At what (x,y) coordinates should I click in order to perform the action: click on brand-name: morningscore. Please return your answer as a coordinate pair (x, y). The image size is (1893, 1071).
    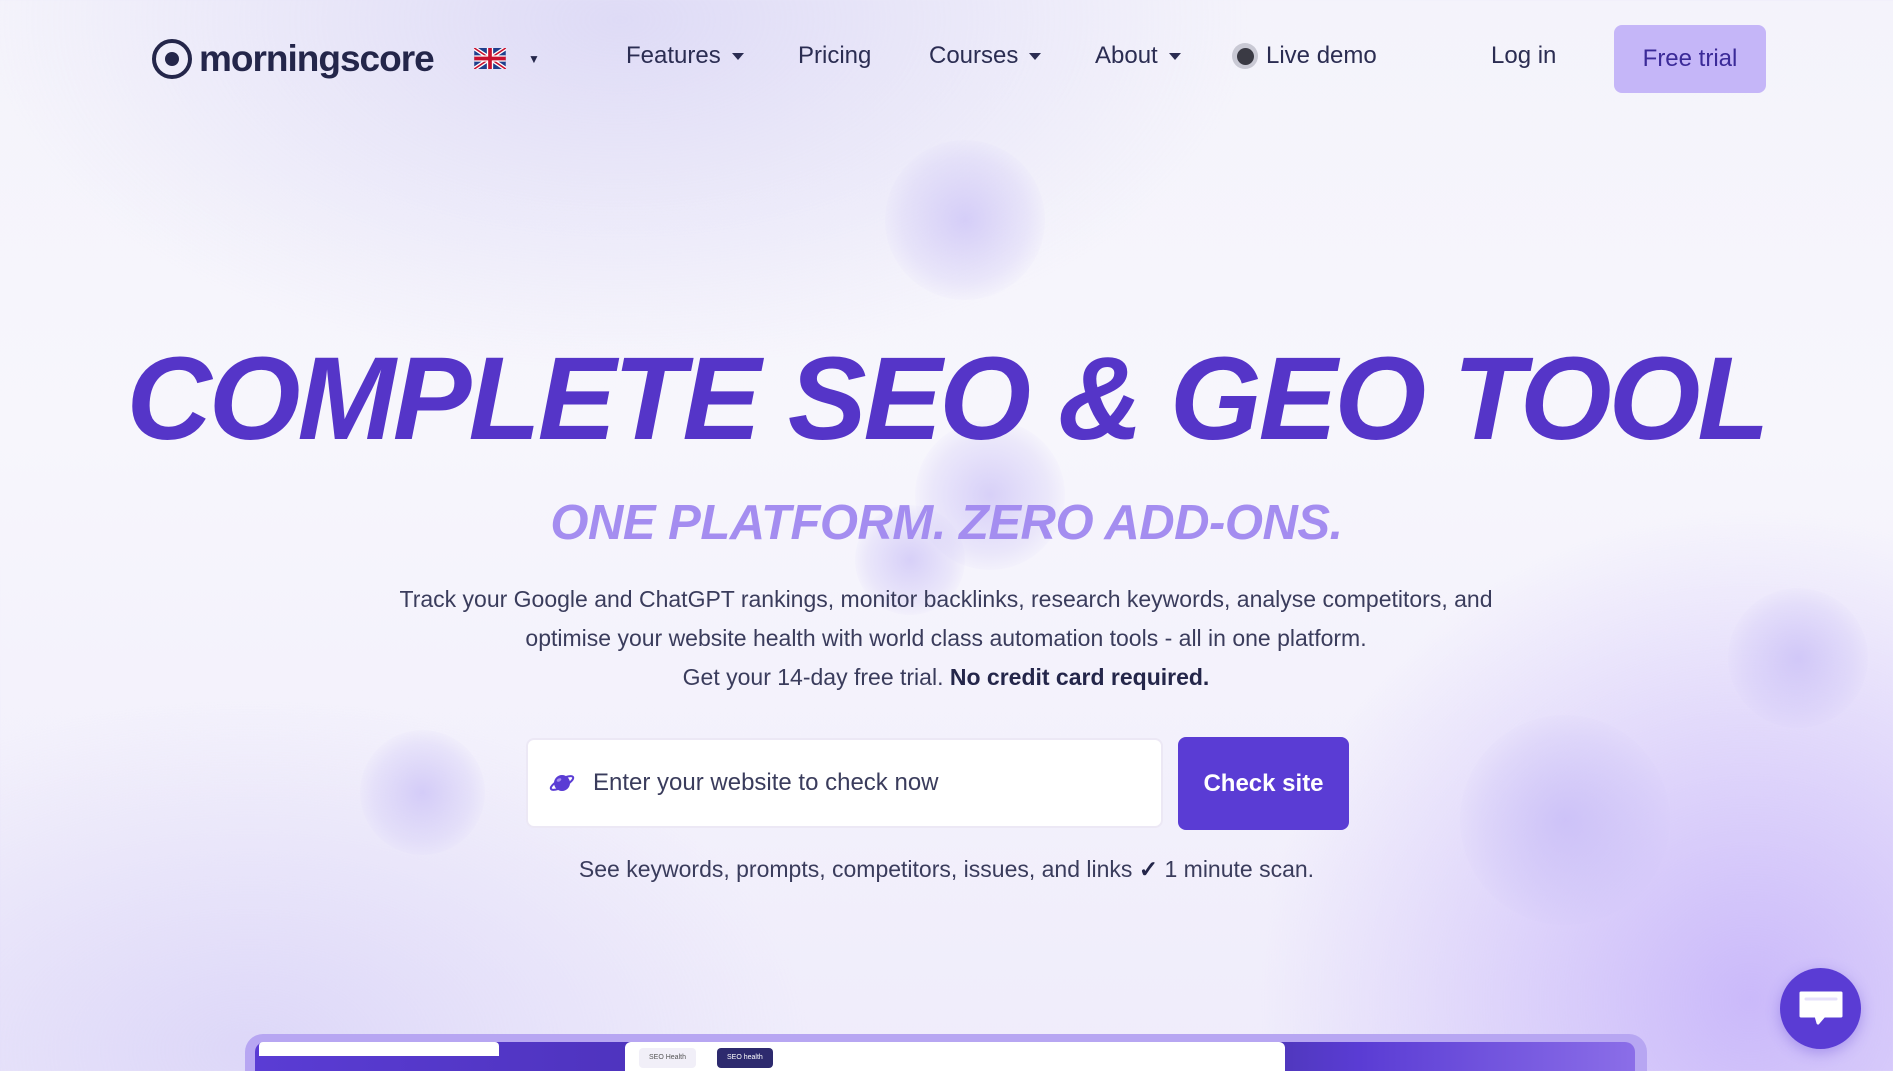
    Looking at the image, I should click on (317, 58).